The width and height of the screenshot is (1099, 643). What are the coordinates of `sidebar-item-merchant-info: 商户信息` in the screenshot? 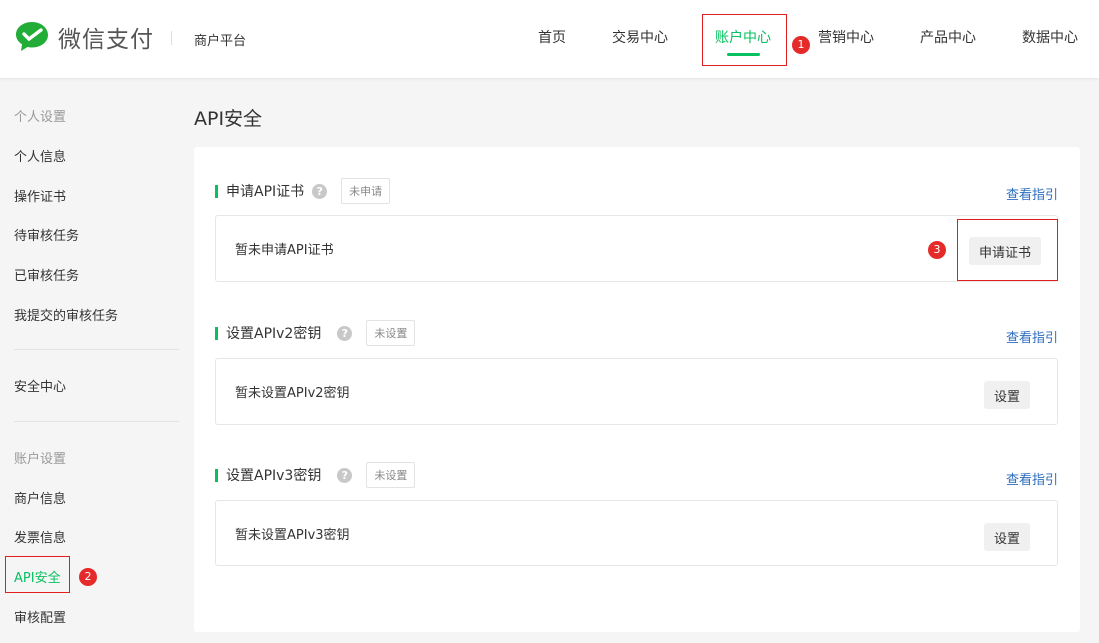 It's located at (40, 497).